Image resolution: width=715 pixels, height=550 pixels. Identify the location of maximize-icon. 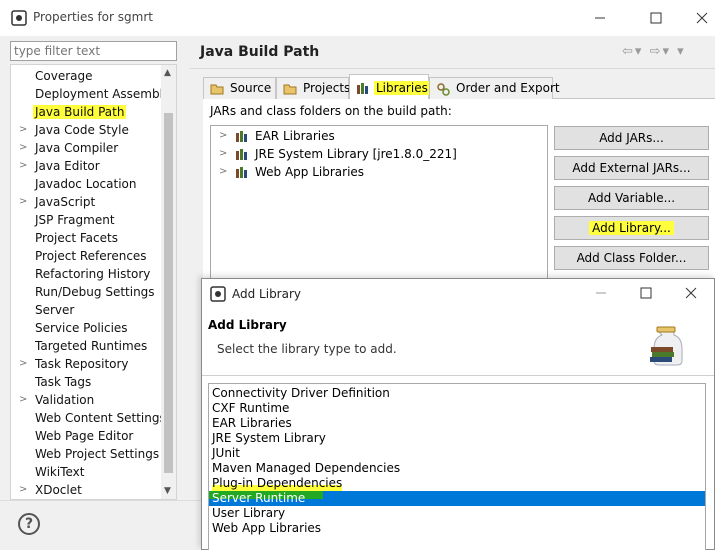
(646, 293).